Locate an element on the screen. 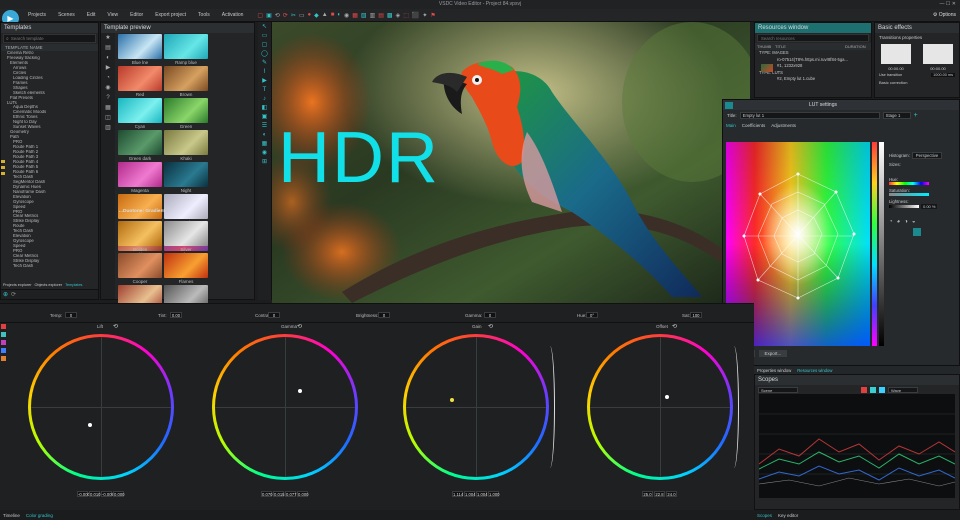 The width and height of the screenshot is (960, 520). toolbar-icon: ⟲ is located at coordinates (277, 15).